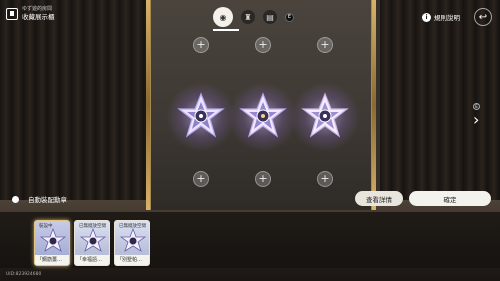 The width and height of the screenshot is (500, 281). What do you see at coordinates (223, 17) in the screenshot?
I see `tab-badge-icon: ◉` at bounding box center [223, 17].